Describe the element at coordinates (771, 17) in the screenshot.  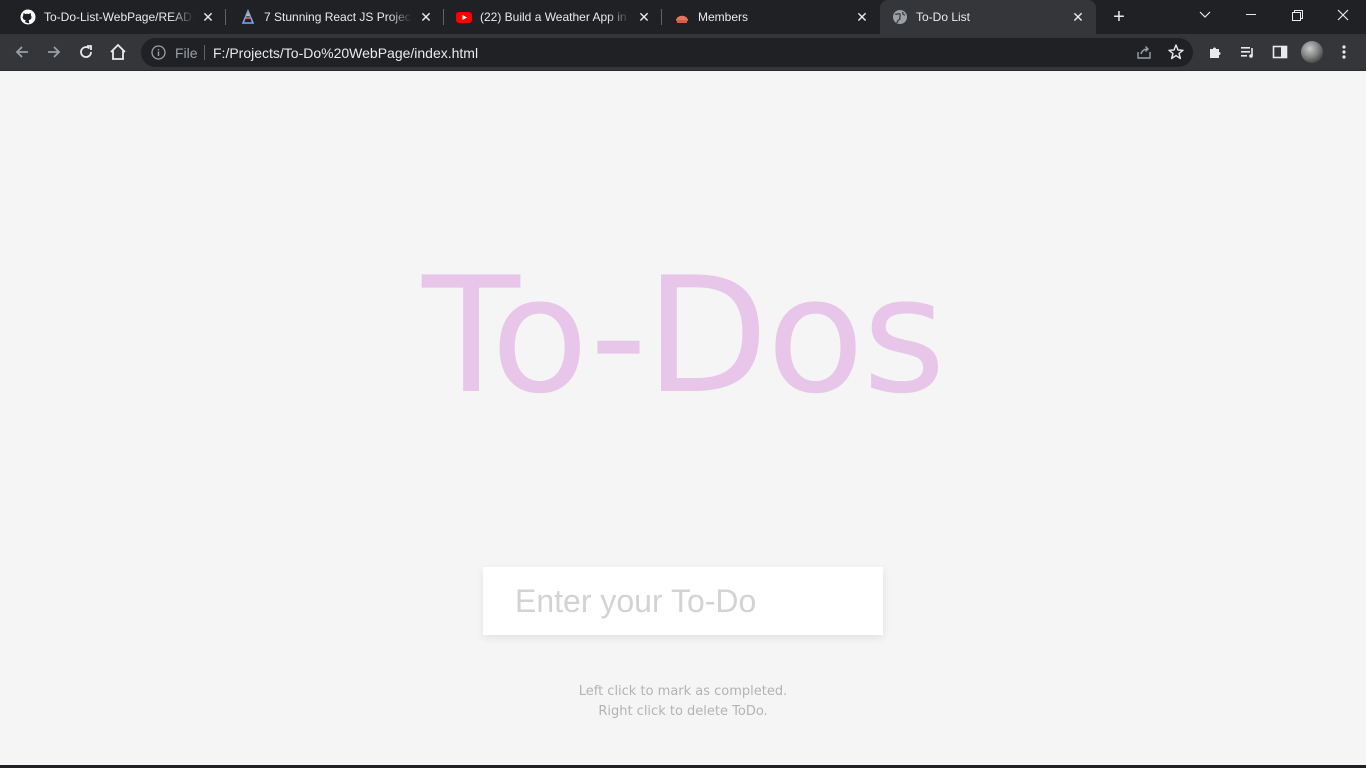
I see `tab-members: Members ✕` at that location.